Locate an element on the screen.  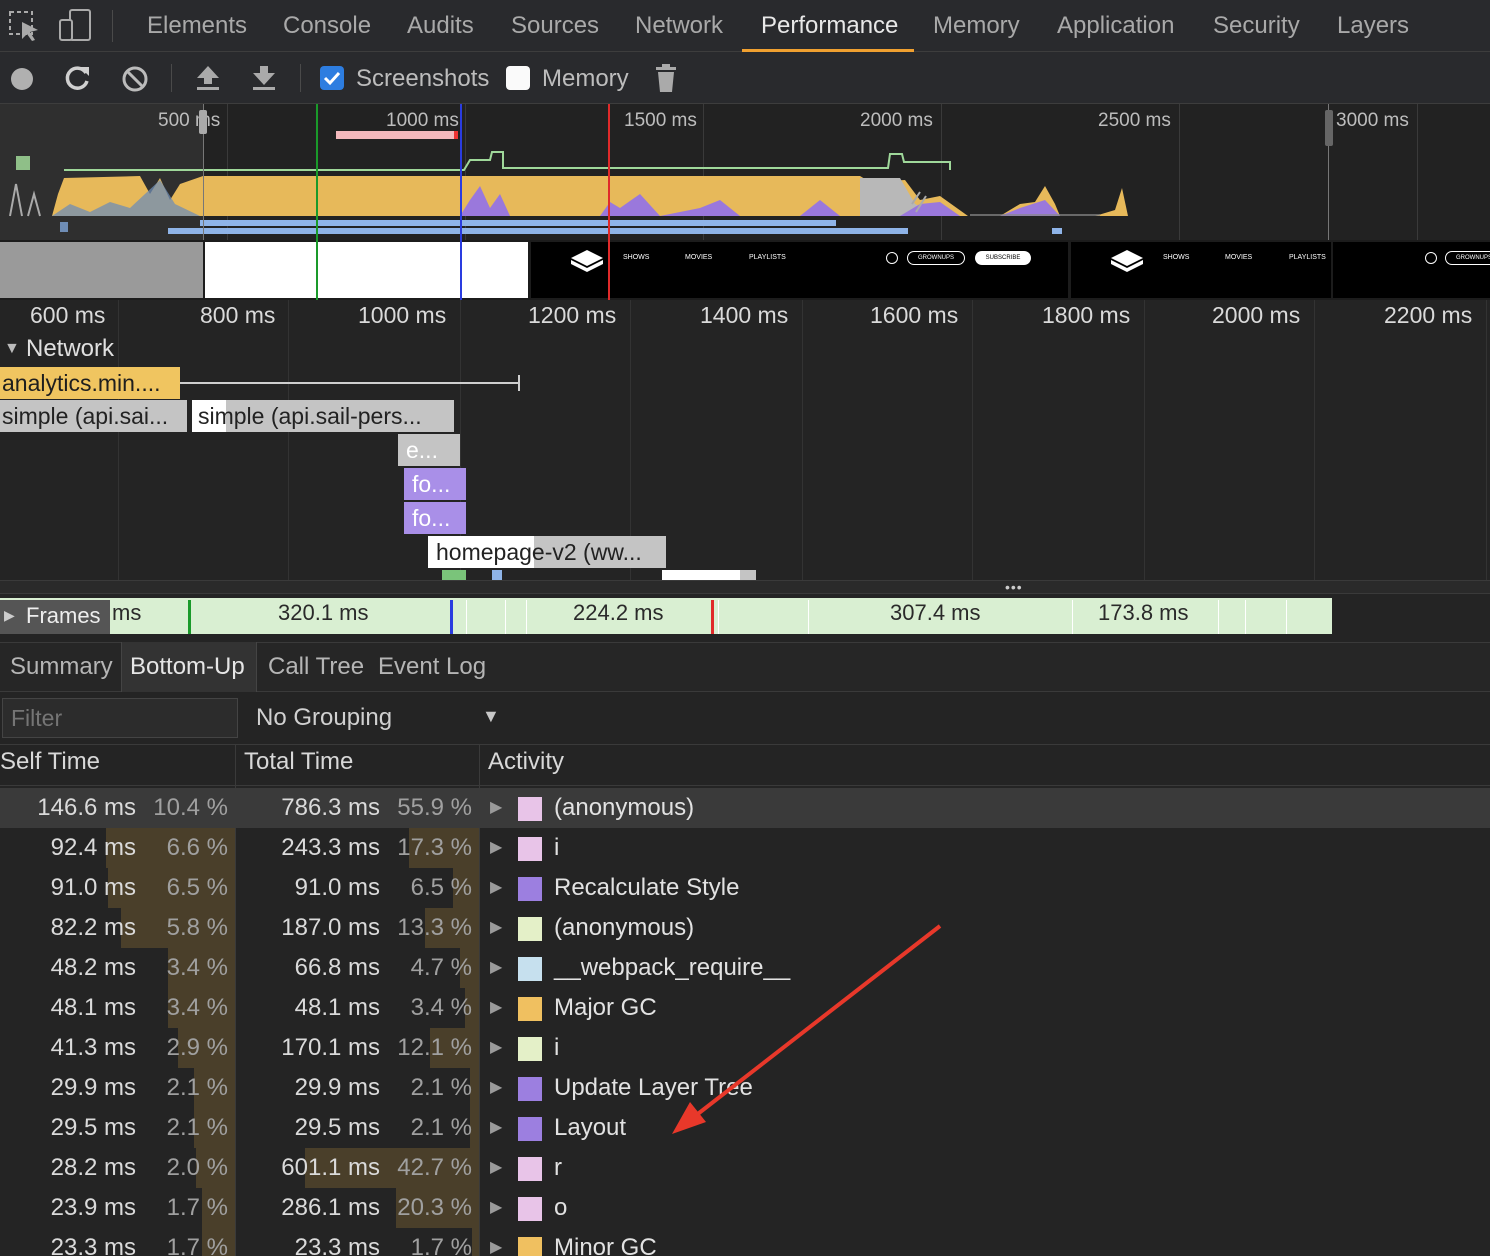
tab-performance: Performance is located at coordinates (828, 26).